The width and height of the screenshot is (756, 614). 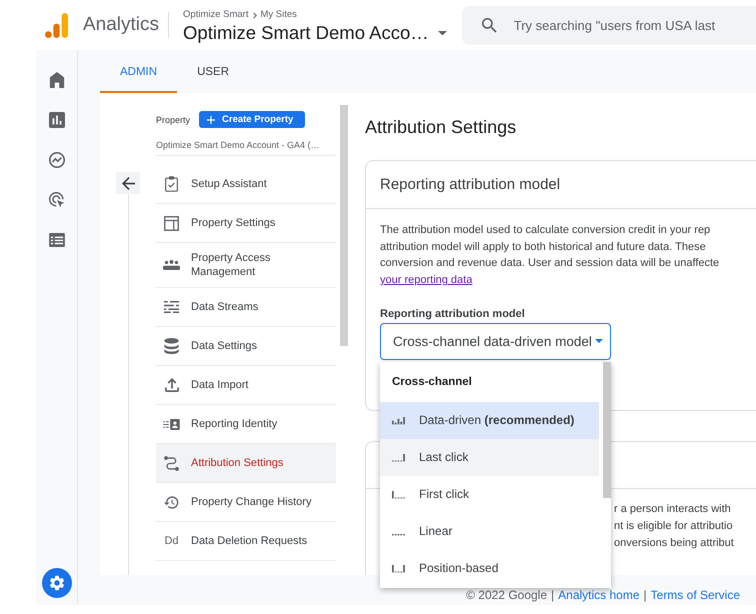 What do you see at coordinates (215, 15) in the screenshot?
I see `breadcrumb-link: Optimize Smart` at bounding box center [215, 15].